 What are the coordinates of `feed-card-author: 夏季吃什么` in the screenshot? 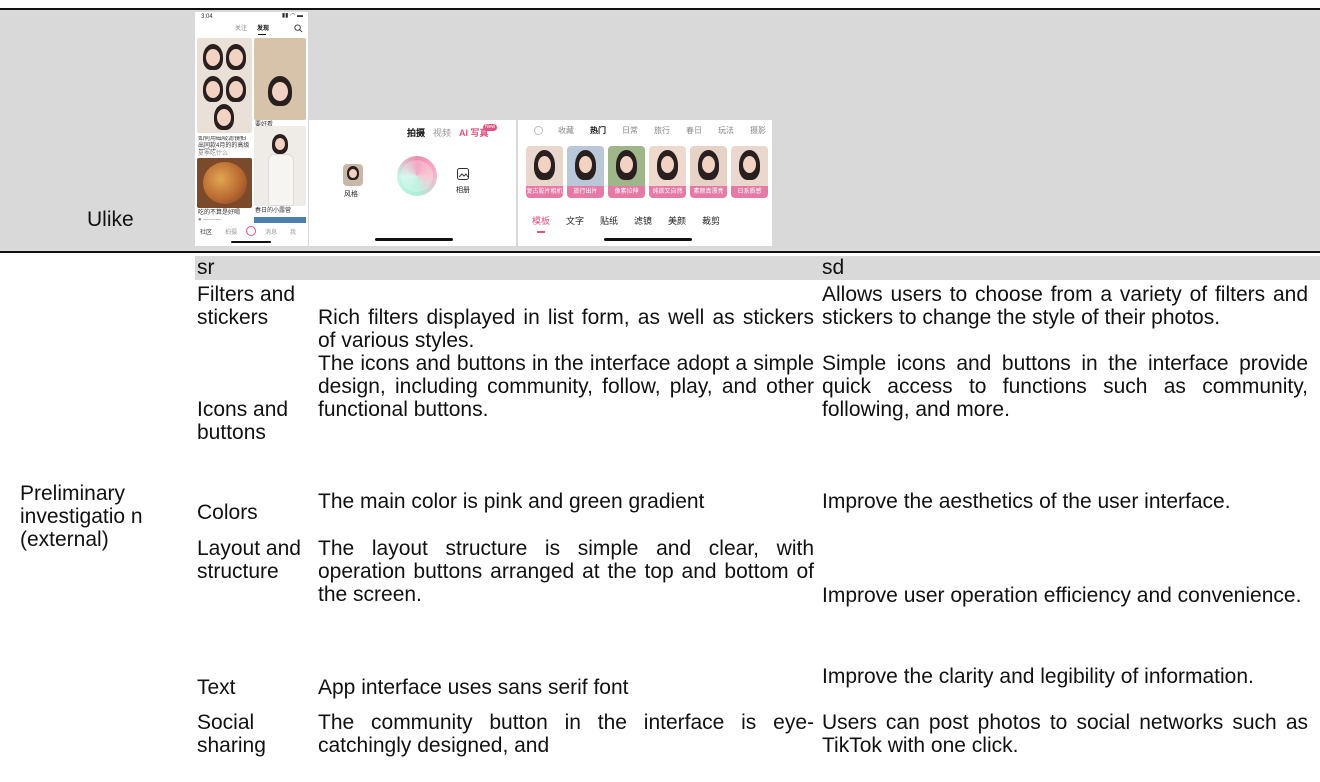 It's located at (213, 154).